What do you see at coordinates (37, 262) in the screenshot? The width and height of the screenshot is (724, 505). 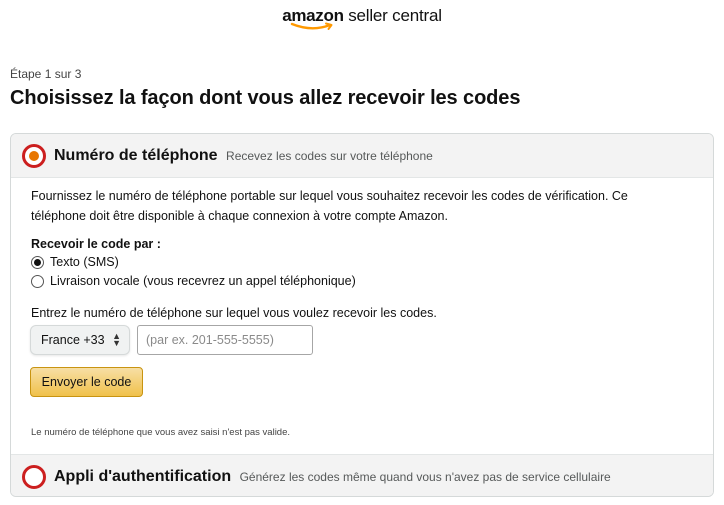 I see `sms-radio` at bounding box center [37, 262].